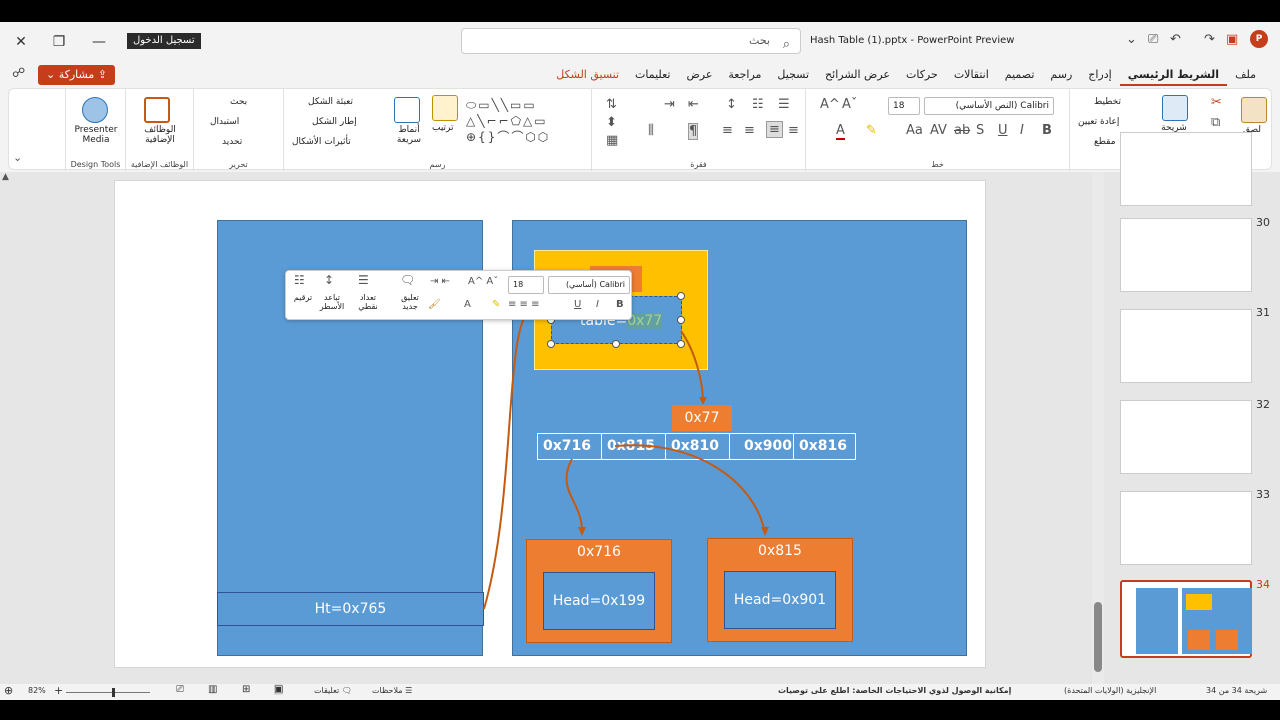 This screenshot has width=1280, height=720. Describe the element at coordinates (857, 76) in the screenshot. I see `tab-slideshow: عرض الشرائح` at that location.